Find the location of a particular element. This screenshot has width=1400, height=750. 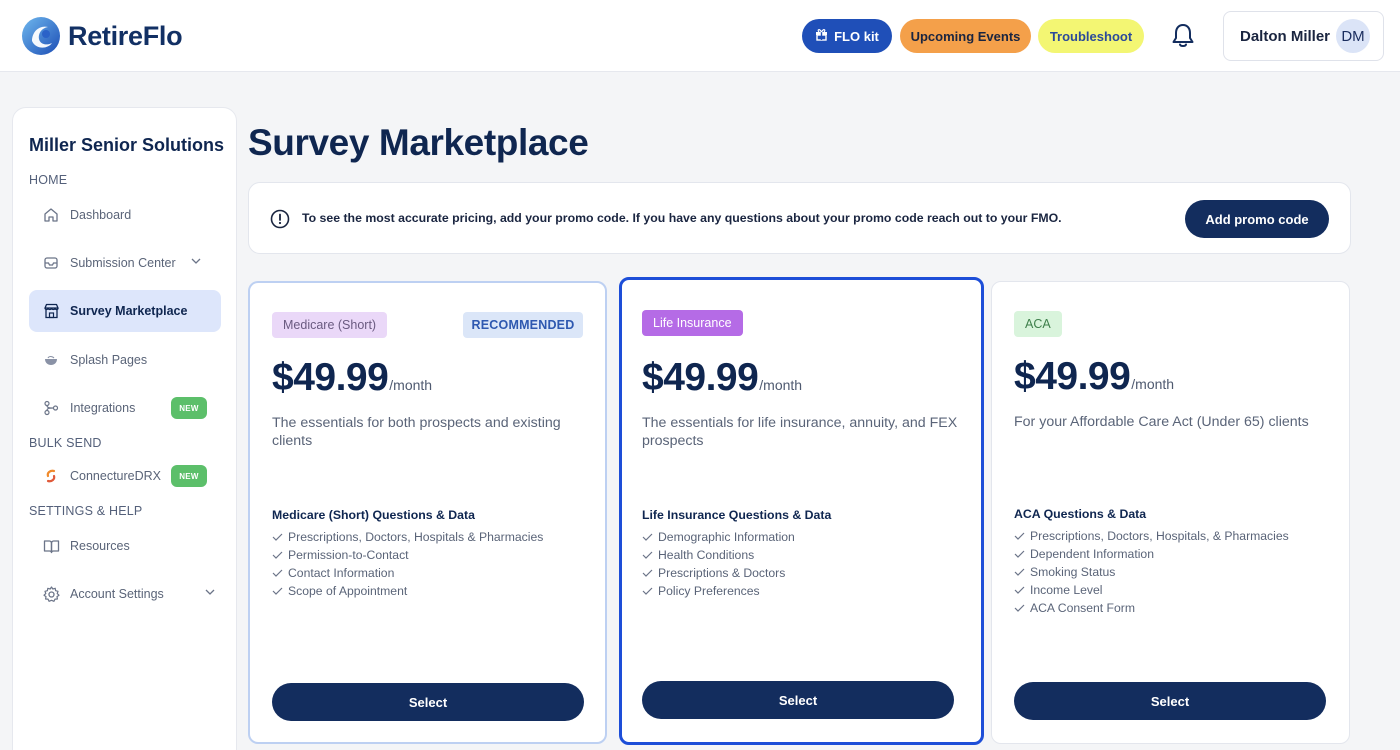

feature-label: Scope of Appointment is located at coordinates (348, 591).